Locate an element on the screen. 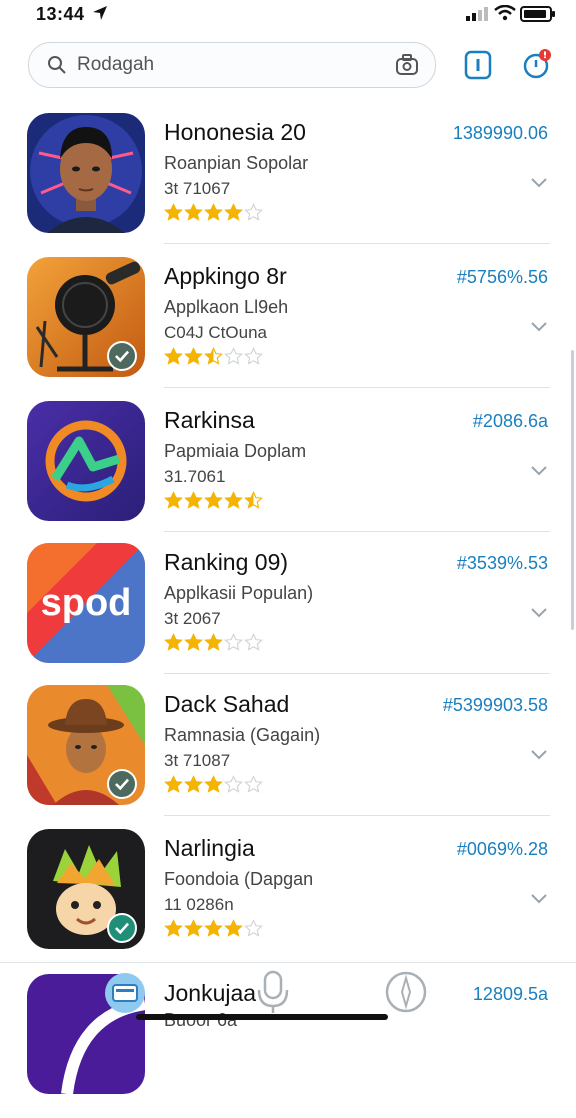 This screenshot has height=1118, width=576. app-subtitle: Foondoia (Dapgan is located at coordinates (239, 879).